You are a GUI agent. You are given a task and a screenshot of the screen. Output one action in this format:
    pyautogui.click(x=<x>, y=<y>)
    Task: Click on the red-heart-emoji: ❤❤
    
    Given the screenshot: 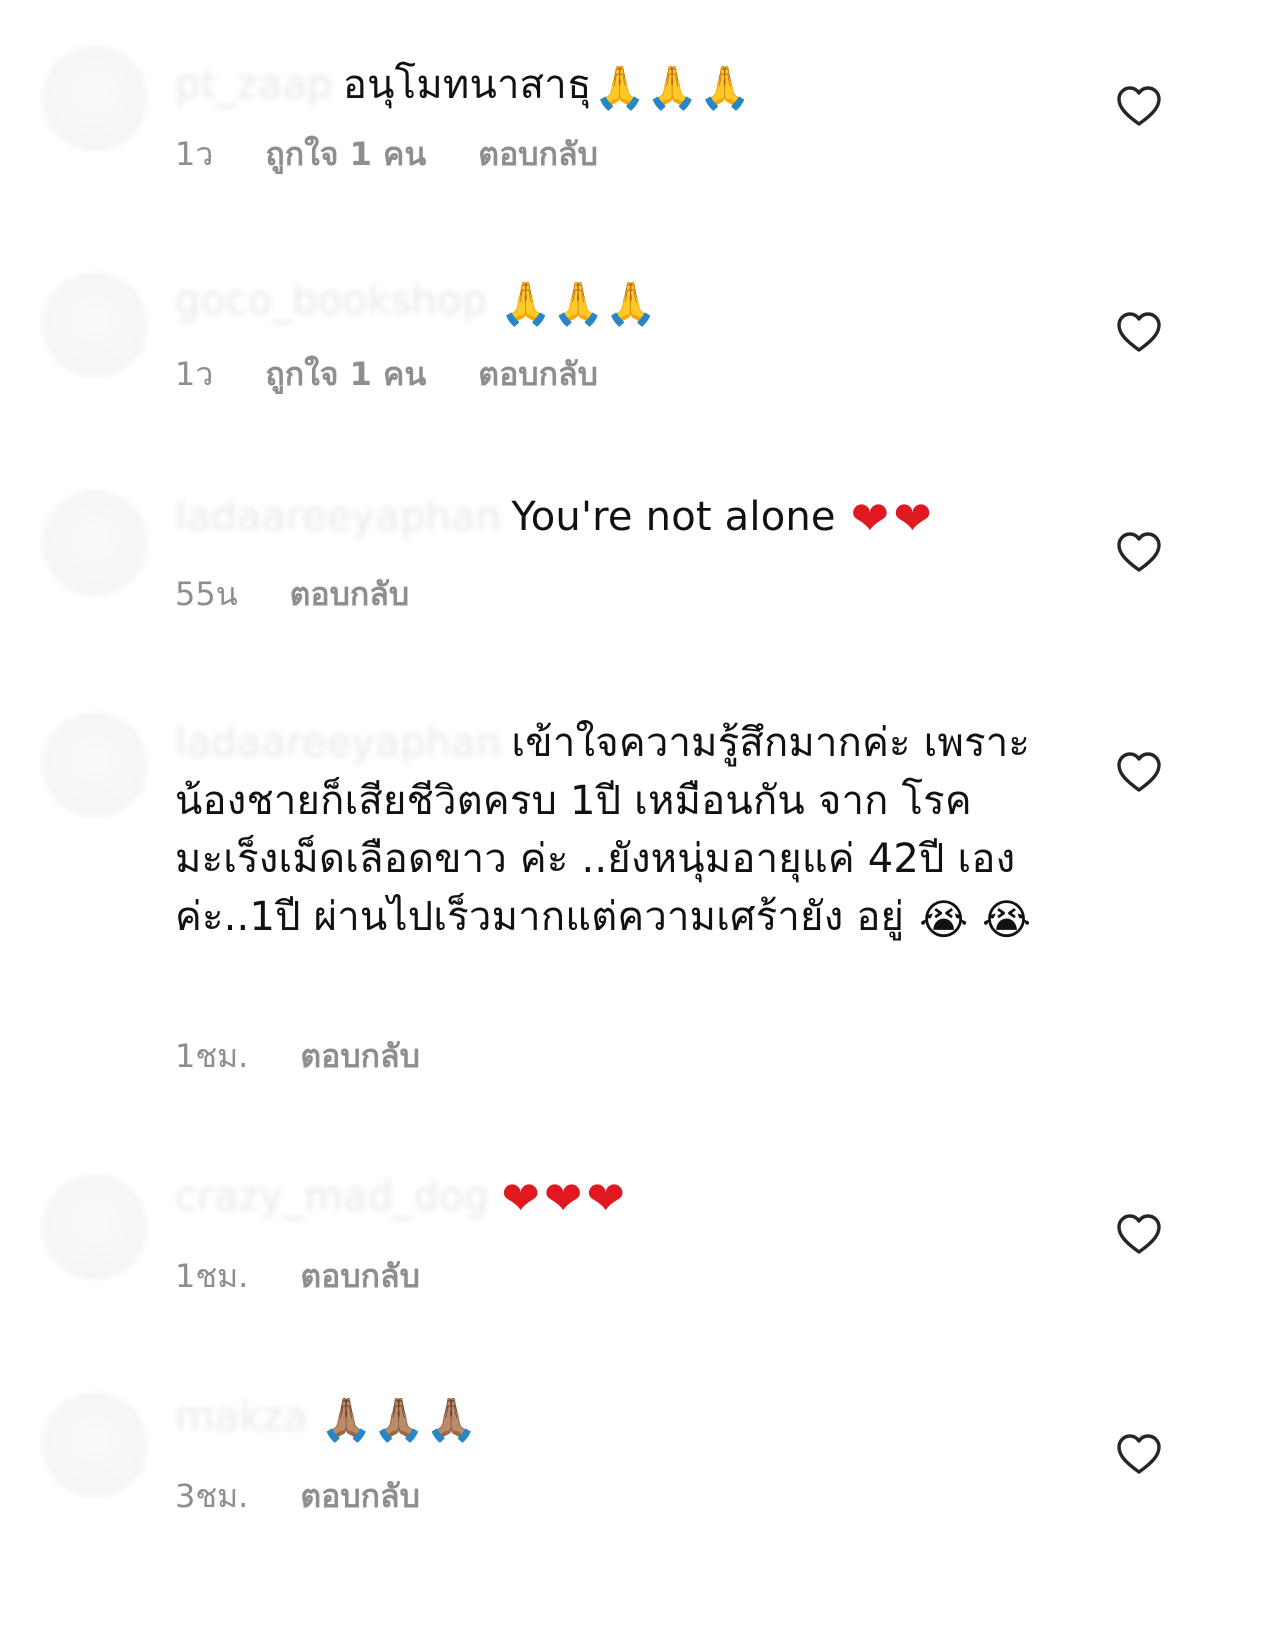 What is the action you would take?
    pyautogui.click(x=893, y=518)
    